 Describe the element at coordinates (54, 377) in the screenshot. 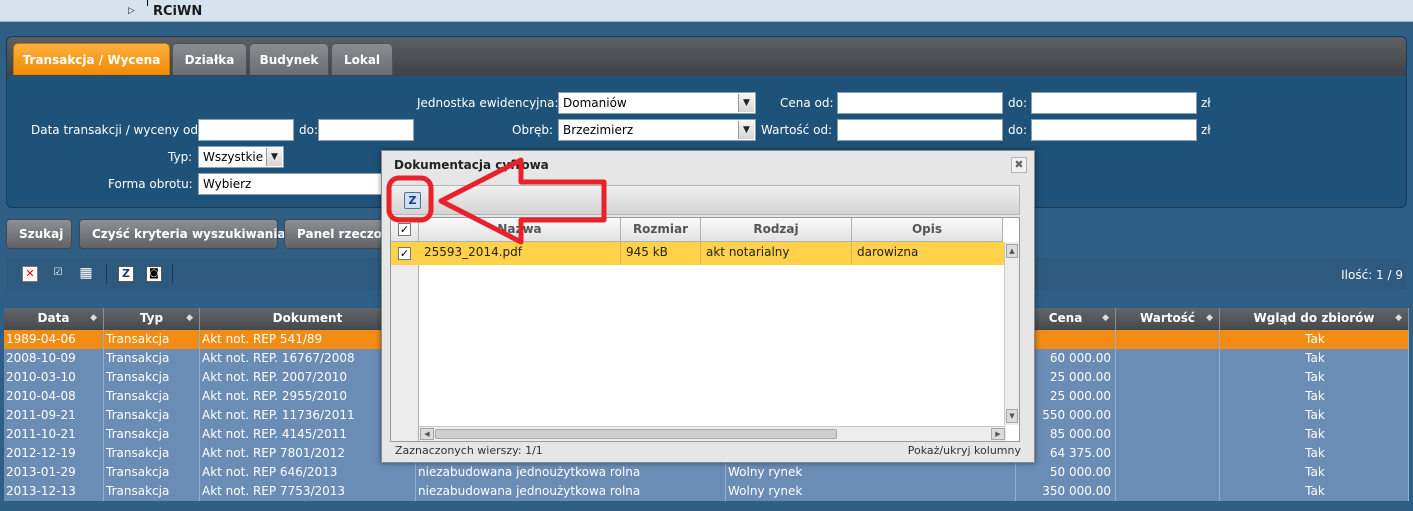

I see `cell-data: 2010-03-10` at that location.